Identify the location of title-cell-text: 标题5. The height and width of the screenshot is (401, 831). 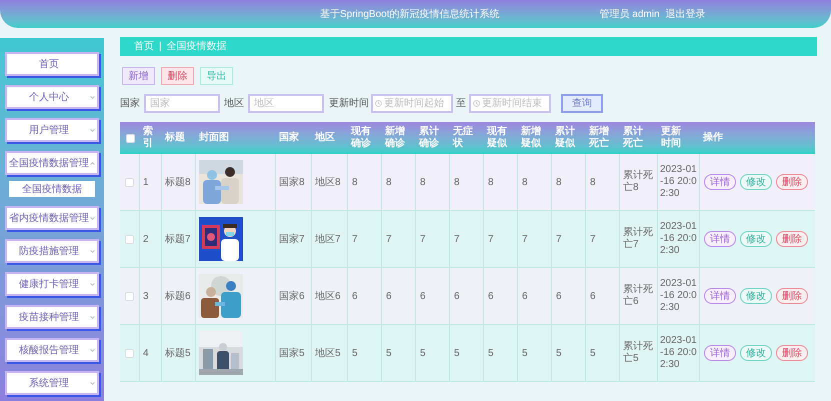
(178, 353).